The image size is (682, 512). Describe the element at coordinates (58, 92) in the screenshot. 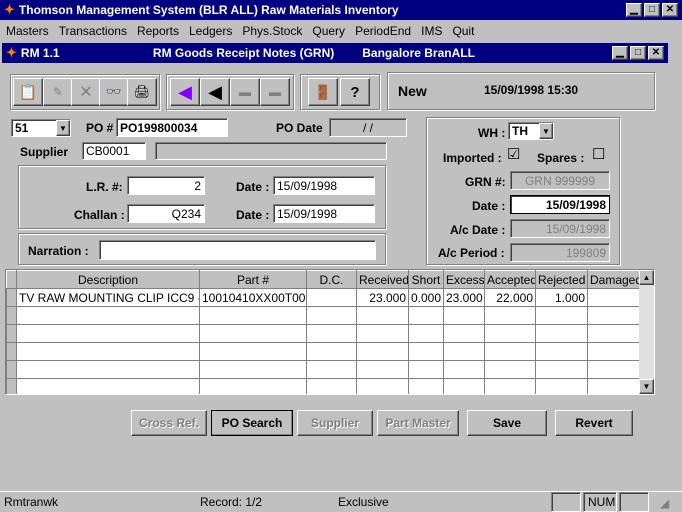

I see `edit-button: ✎` at that location.